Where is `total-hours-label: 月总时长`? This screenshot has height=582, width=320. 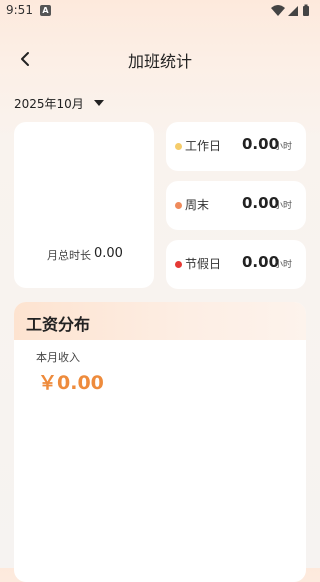
total-hours-label: 月总时长 is located at coordinates (69, 255).